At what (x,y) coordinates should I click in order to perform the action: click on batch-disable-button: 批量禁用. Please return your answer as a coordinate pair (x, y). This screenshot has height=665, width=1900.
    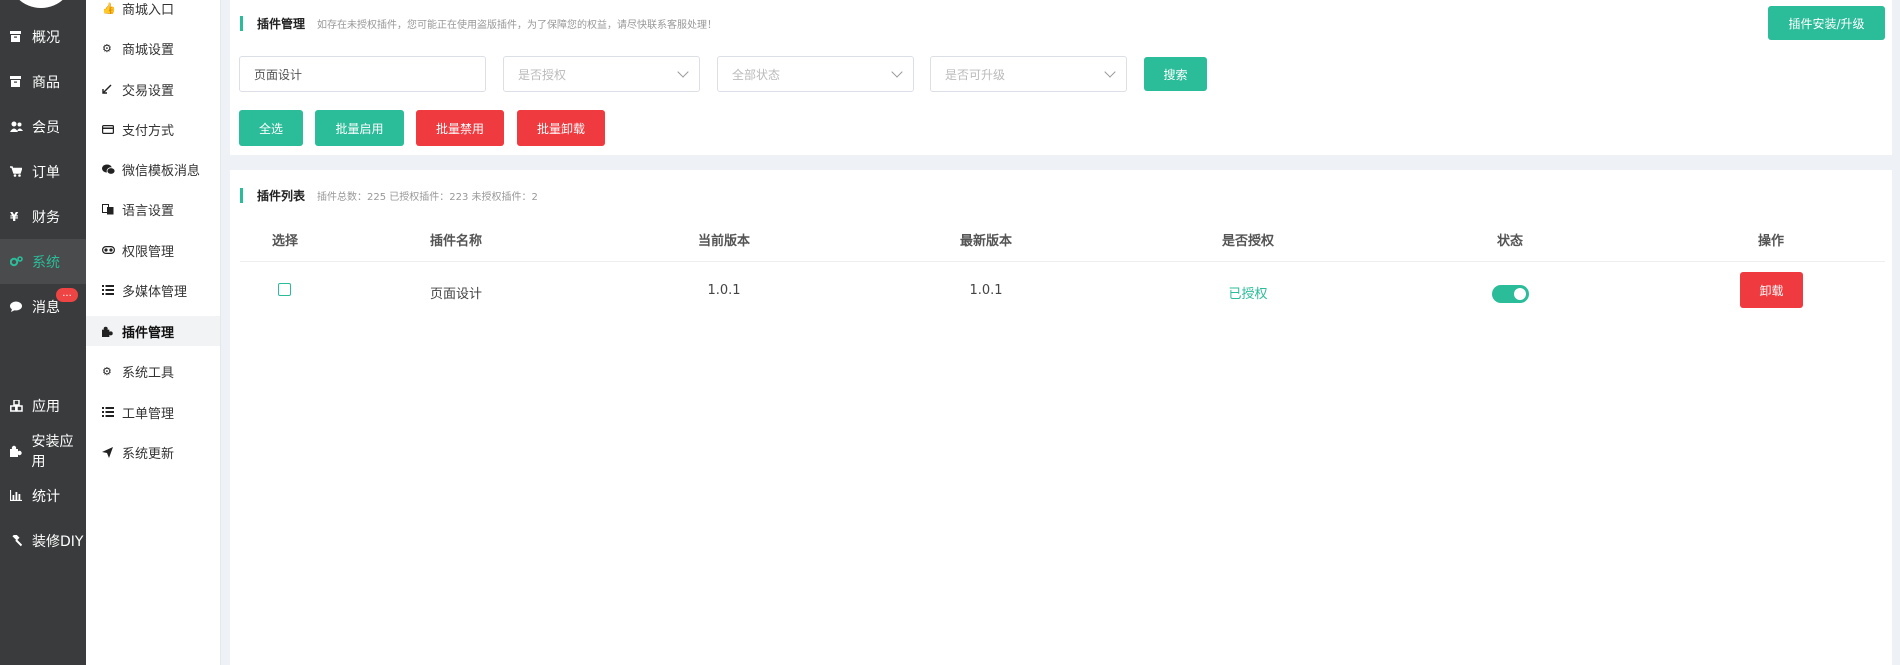
    Looking at the image, I should click on (460, 128).